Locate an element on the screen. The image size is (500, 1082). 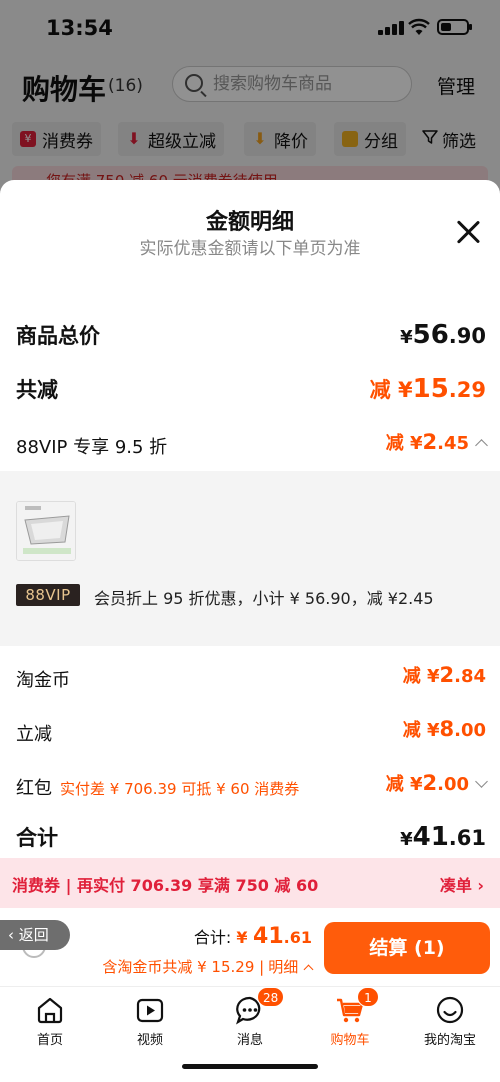
promo-text: 消费券 | 再实付 706.39 享满 750 减 60 is located at coordinates (165, 885).